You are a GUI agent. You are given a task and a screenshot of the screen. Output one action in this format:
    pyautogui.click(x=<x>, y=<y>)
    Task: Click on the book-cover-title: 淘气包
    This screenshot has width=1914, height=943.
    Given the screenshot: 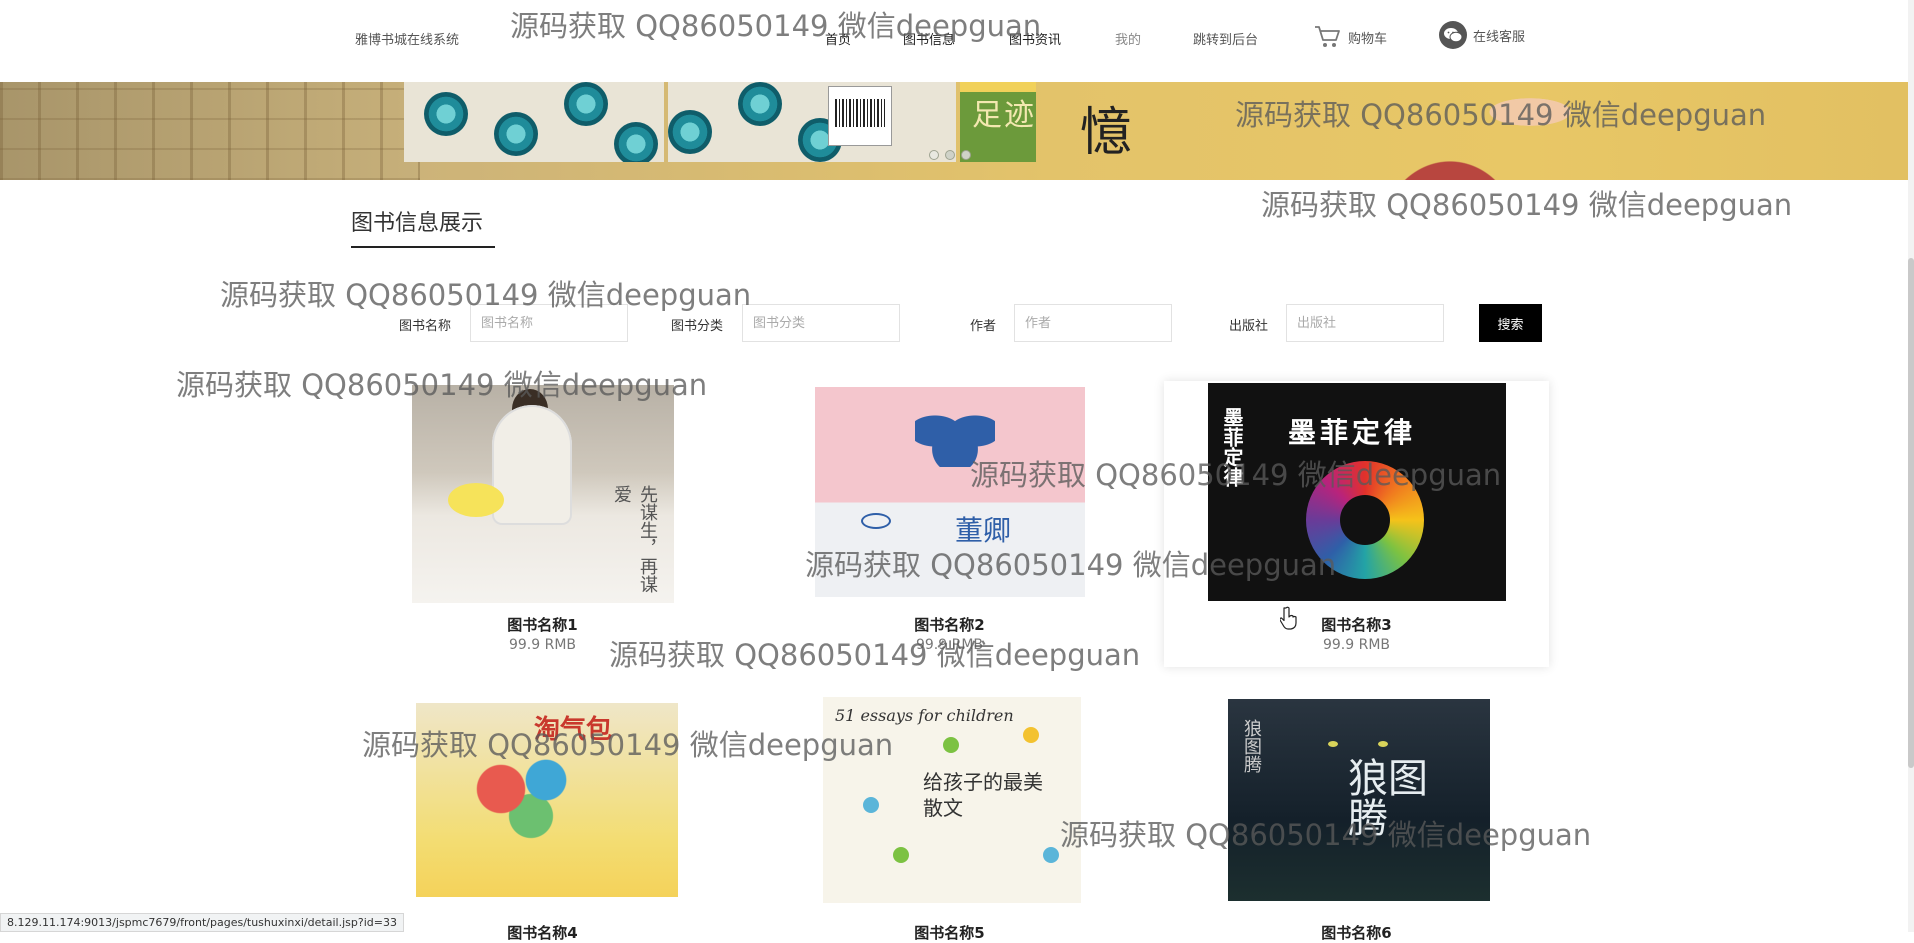 What is the action you would take?
    pyautogui.click(x=573, y=730)
    